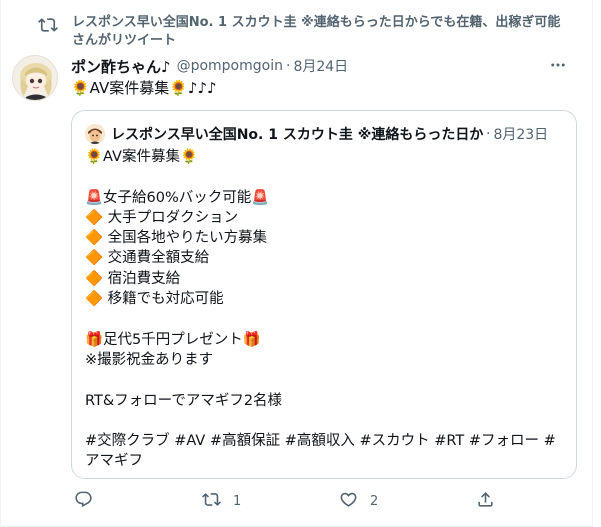 The height and width of the screenshot is (527, 601). I want to click on reply-button, so click(89, 501).